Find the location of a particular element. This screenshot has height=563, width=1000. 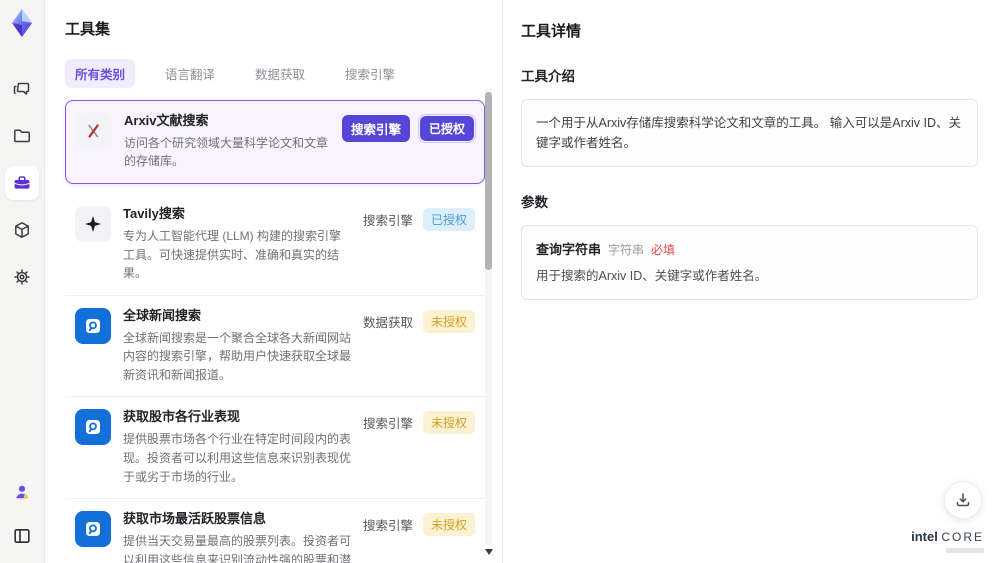

sidebar-item-tools is located at coordinates (22, 183).